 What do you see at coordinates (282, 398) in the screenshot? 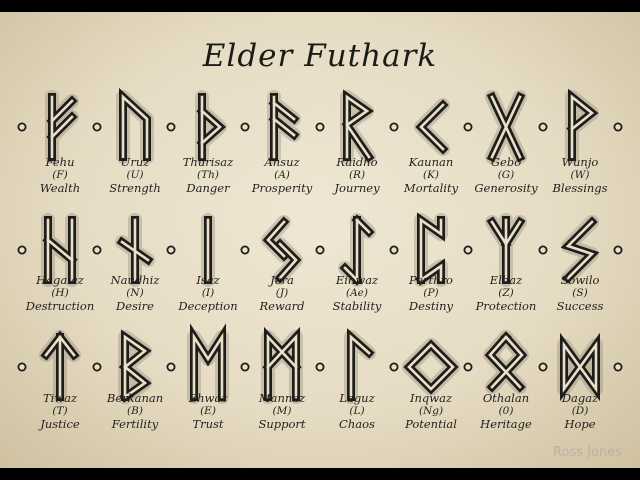
I see `rune-name: Mannaz` at bounding box center [282, 398].